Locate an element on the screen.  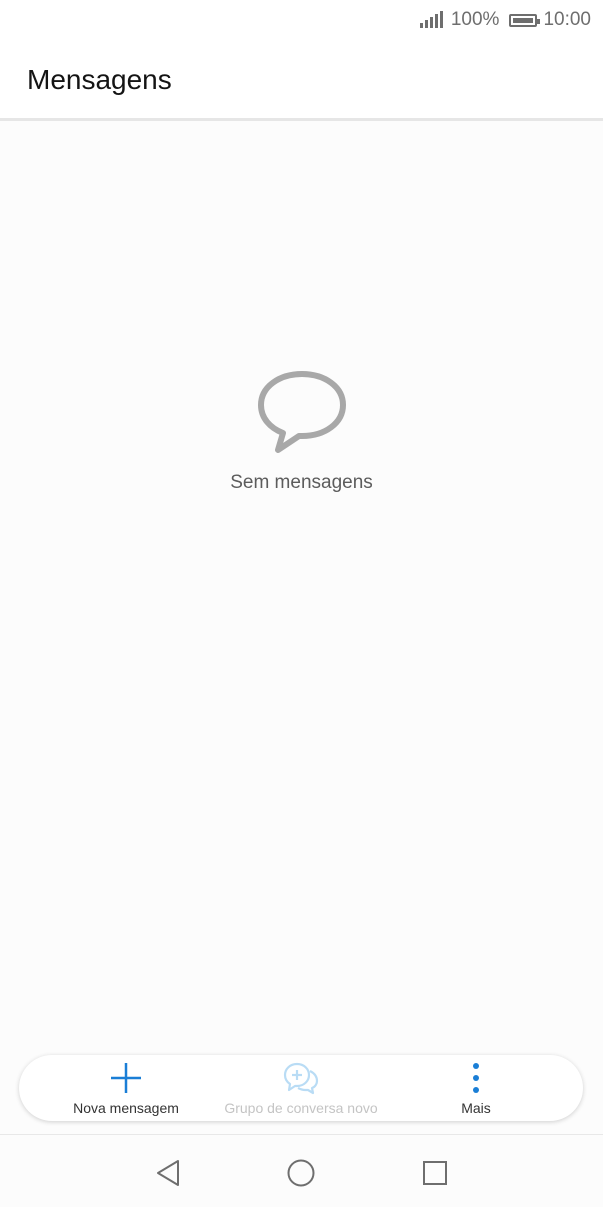
battery-icon is located at coordinates (525, 20).